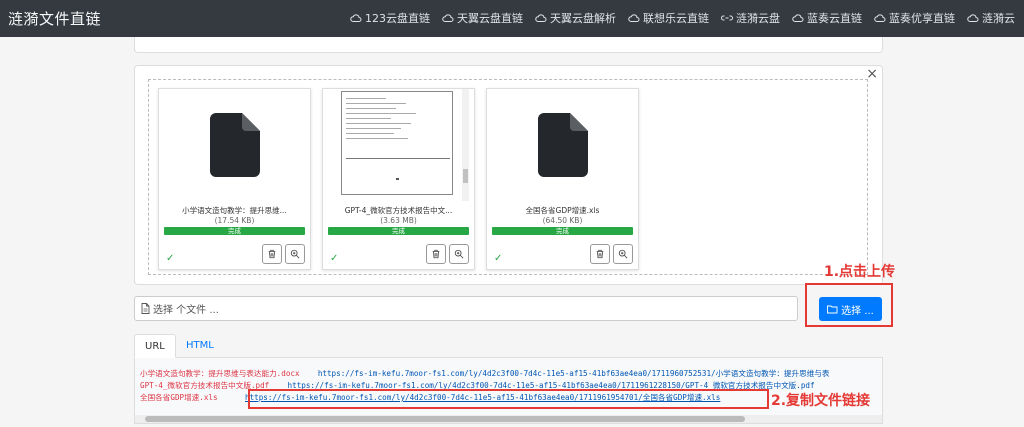  What do you see at coordinates (508, 45) in the screenshot?
I see `top-card` at bounding box center [508, 45].